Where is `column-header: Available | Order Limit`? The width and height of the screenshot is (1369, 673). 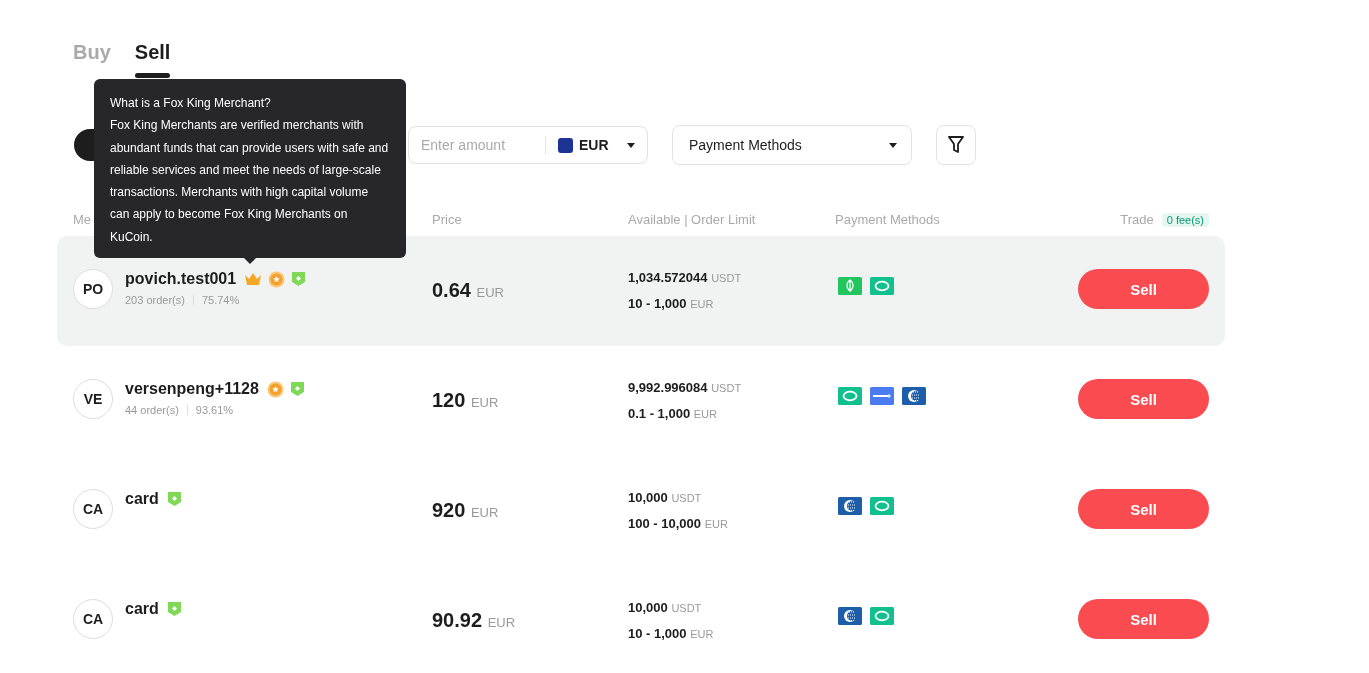
column-header: Available | Order Limit is located at coordinates (692, 219).